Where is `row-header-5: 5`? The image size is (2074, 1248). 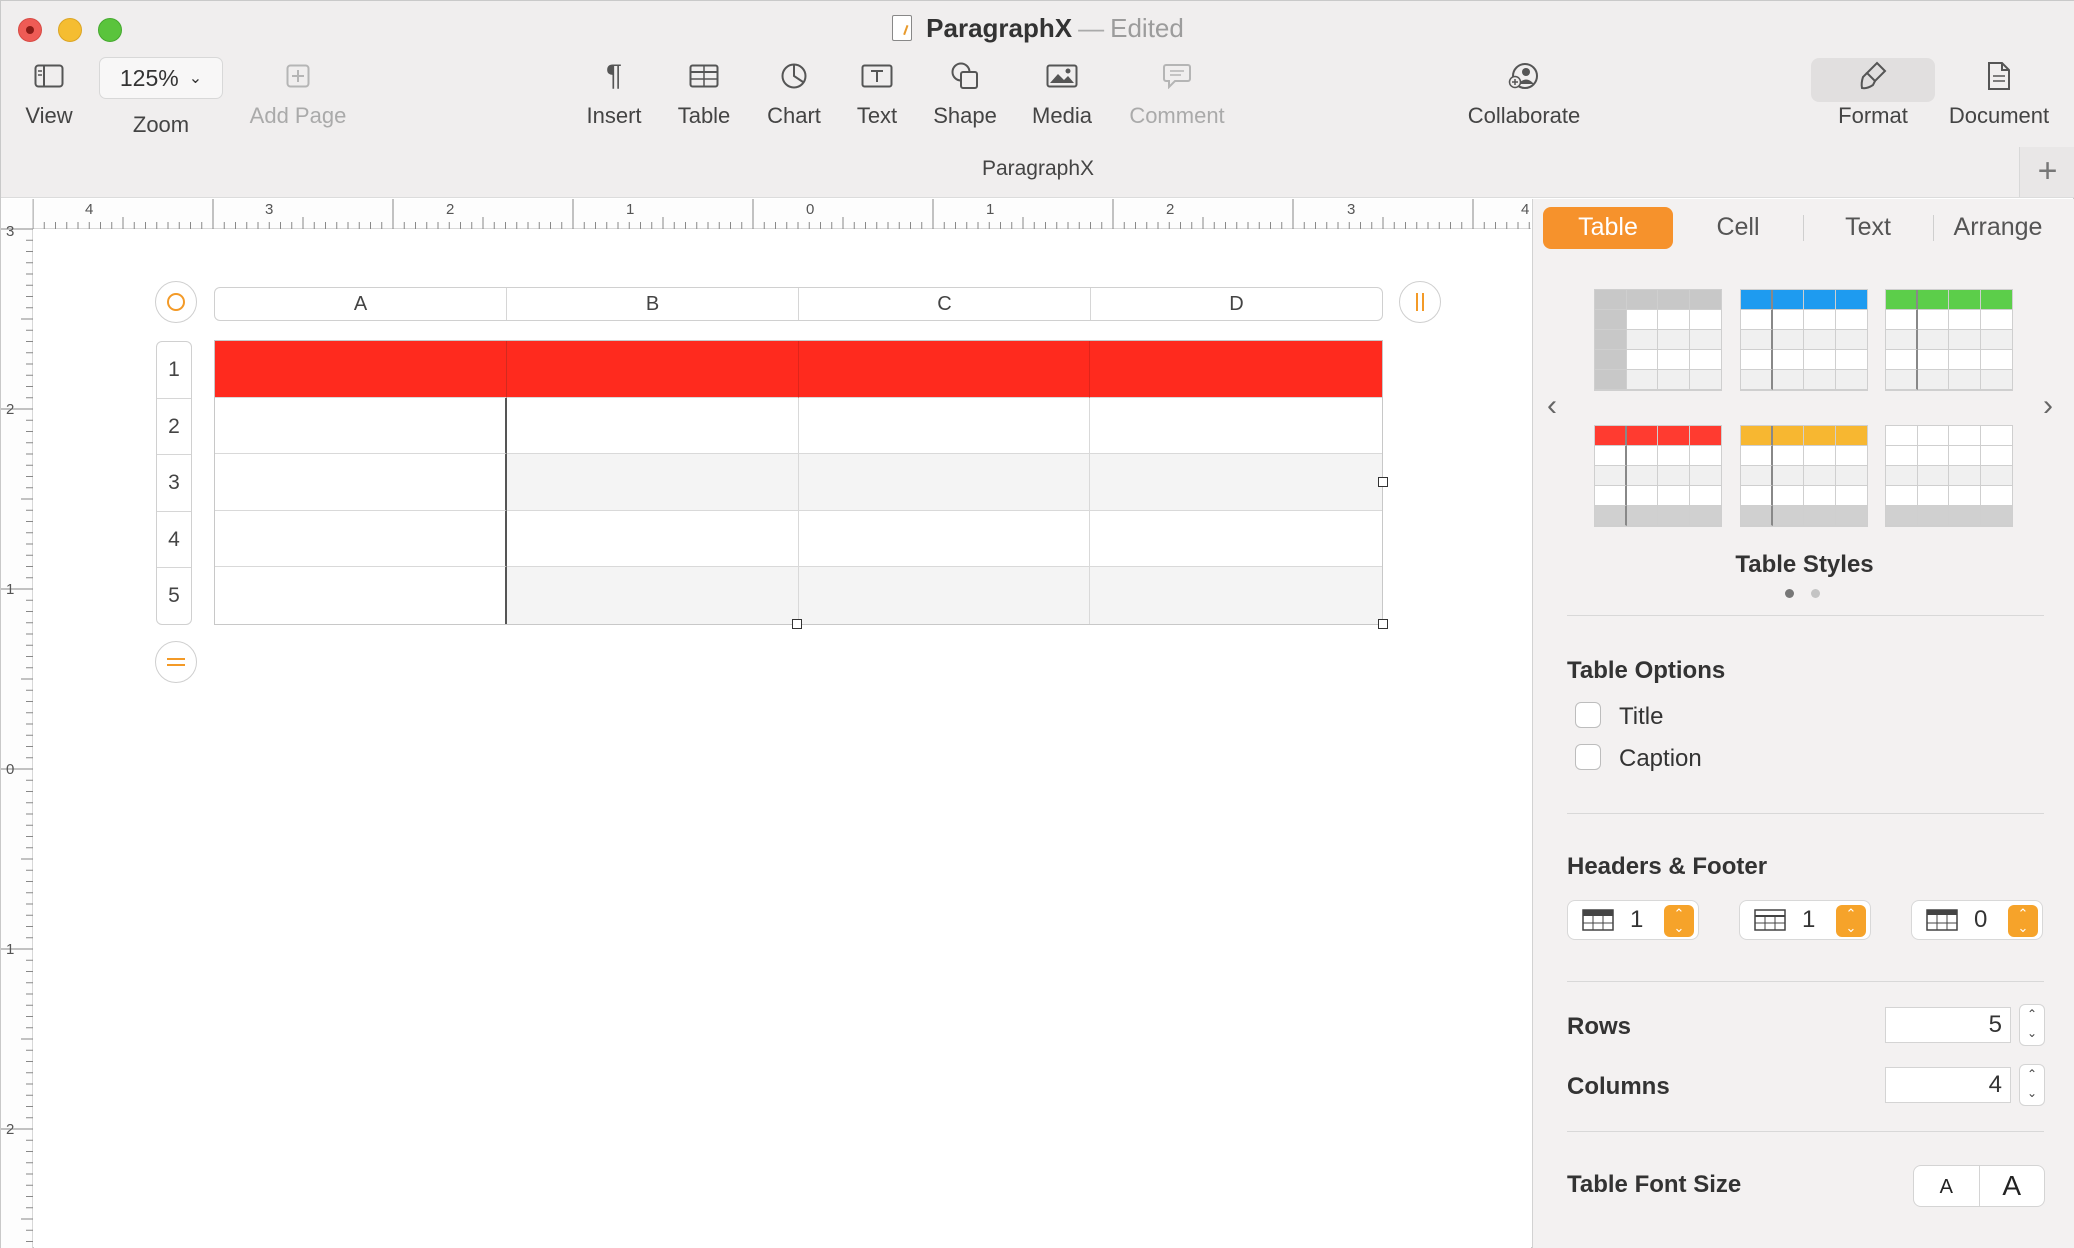
row-header-5: 5 is located at coordinates (174, 596).